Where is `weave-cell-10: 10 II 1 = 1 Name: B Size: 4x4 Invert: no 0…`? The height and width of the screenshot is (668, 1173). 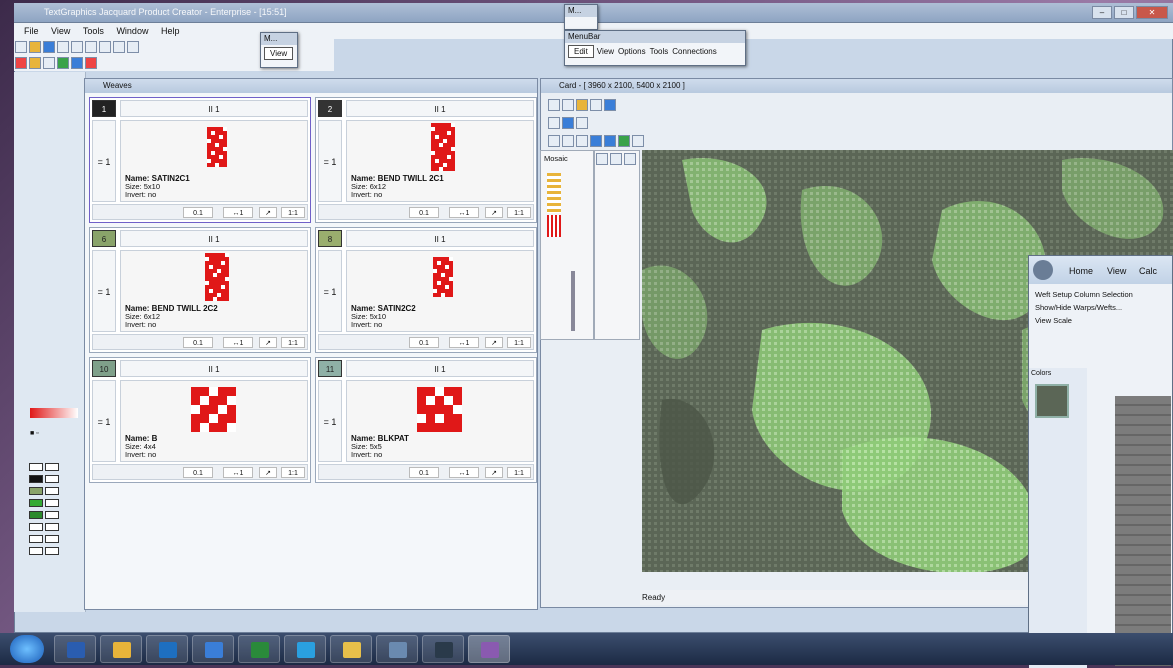 weave-cell-10: 10 II 1 = 1 Name: B Size: 4x4 Invert: no 0… is located at coordinates (200, 420).